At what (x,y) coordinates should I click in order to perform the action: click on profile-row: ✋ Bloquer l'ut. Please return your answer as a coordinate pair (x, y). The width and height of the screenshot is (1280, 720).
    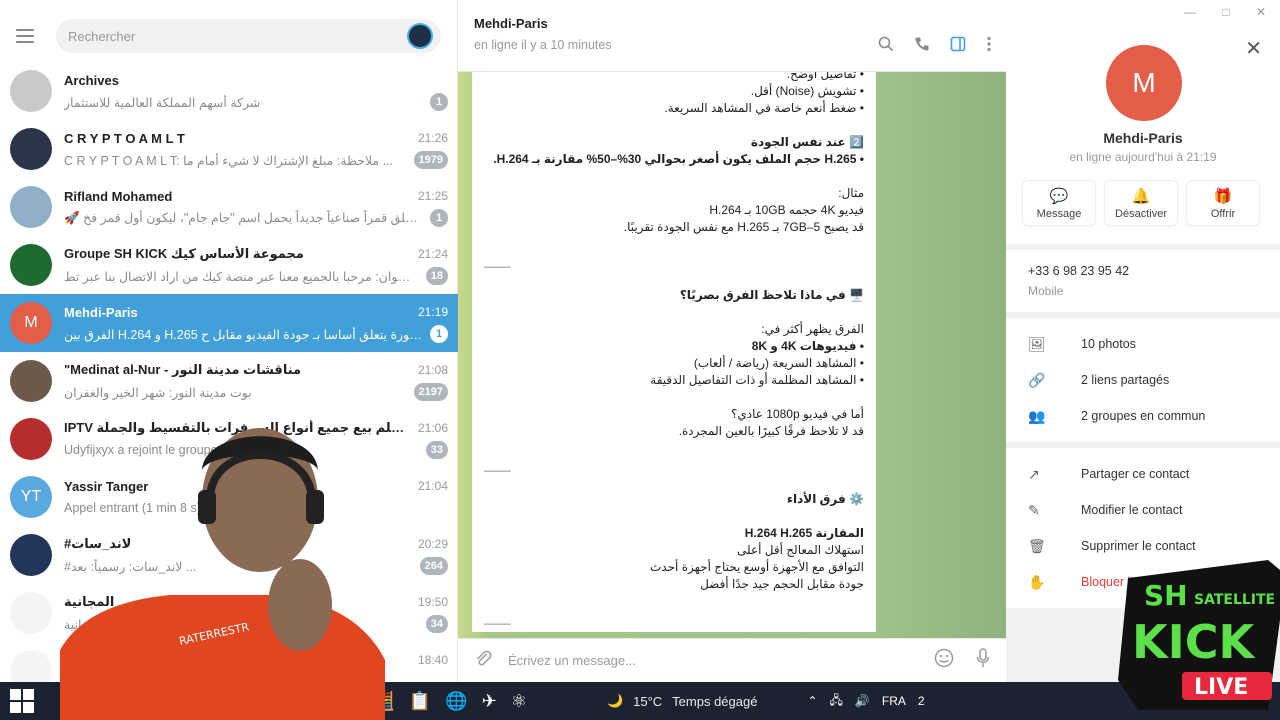
    Looking at the image, I should click on (1143, 582).